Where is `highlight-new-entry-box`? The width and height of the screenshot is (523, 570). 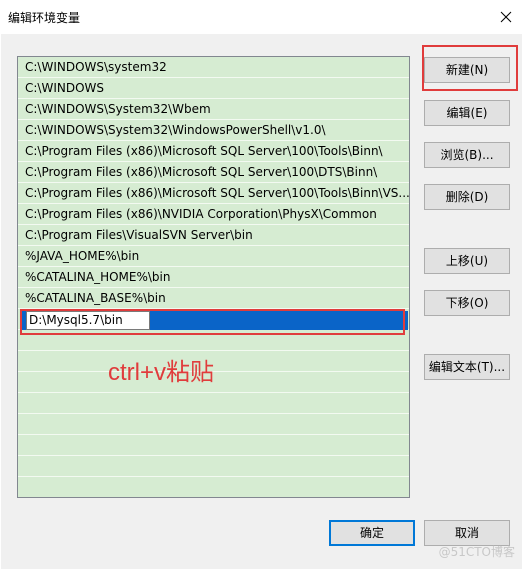 highlight-new-entry-box is located at coordinates (212, 322).